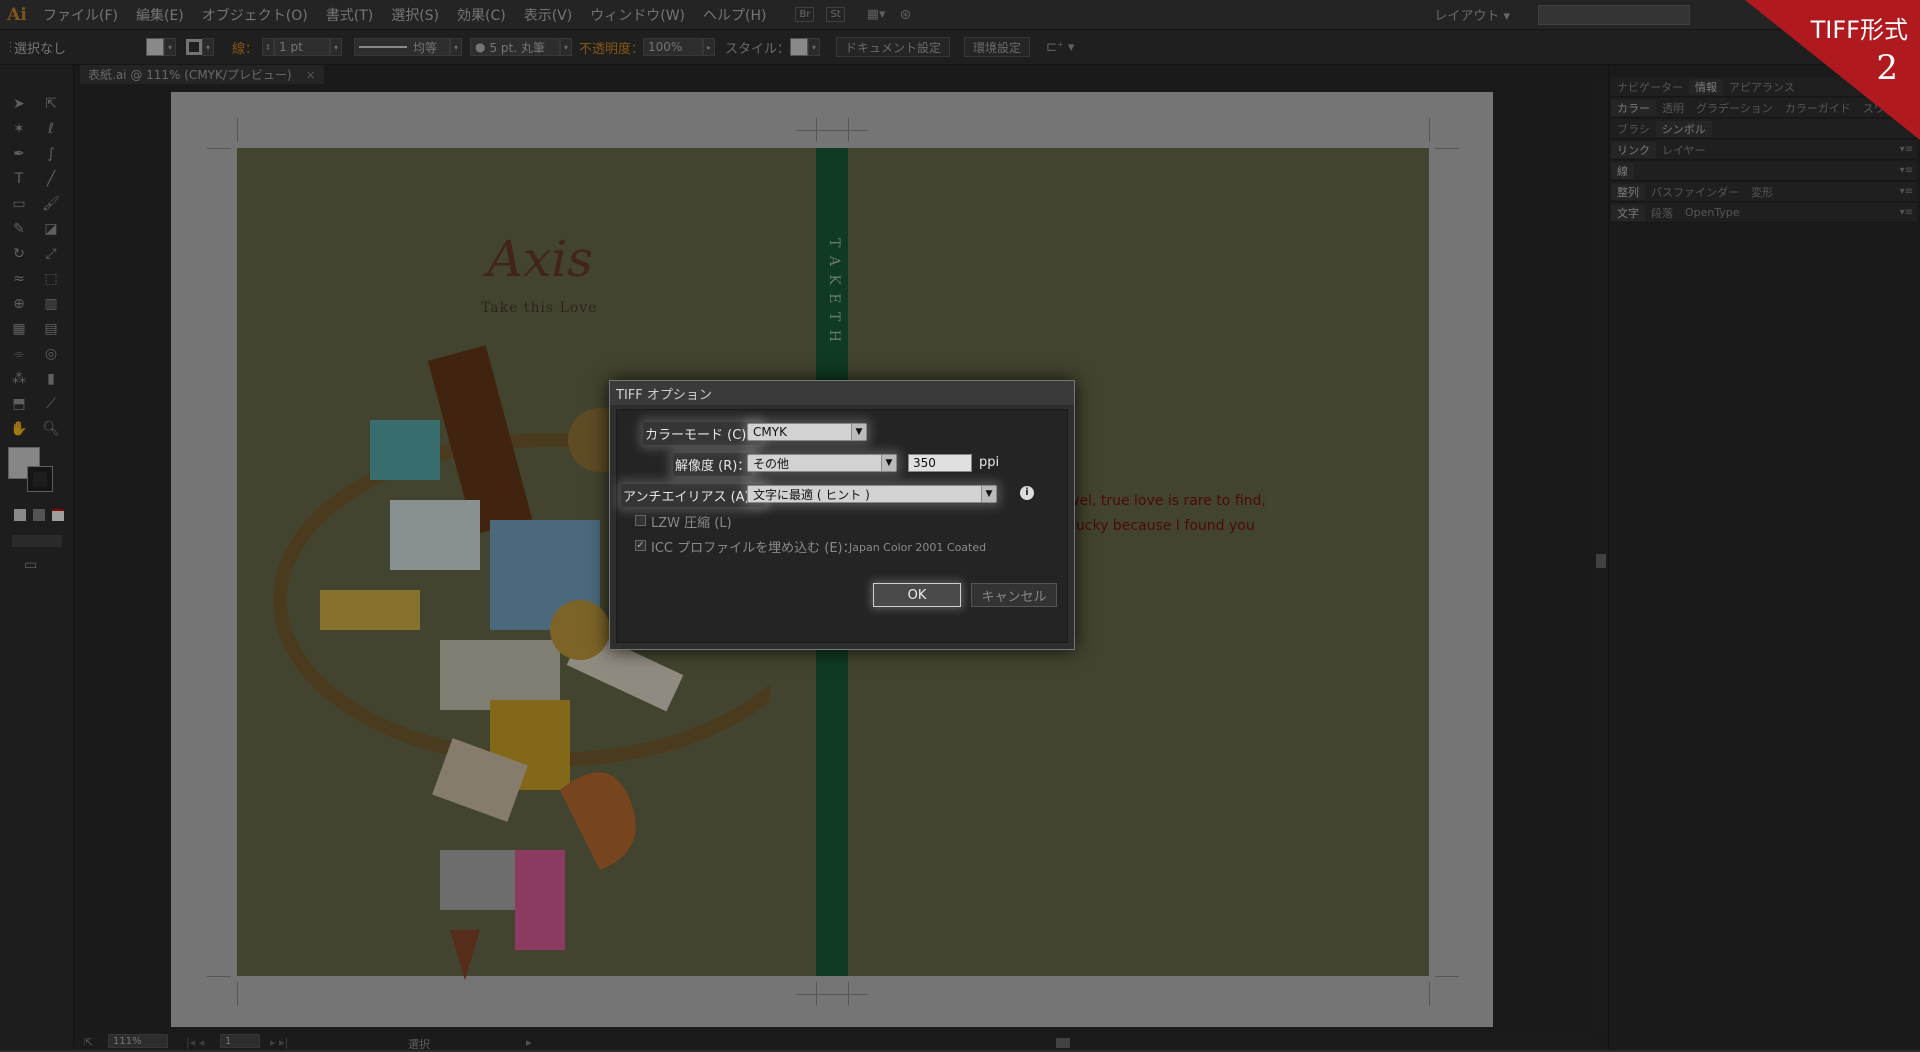 This screenshot has width=1920, height=1052. What do you see at coordinates (872, 494) in the screenshot?
I see `antialias-select: 文字に最適 ( ヒント ) ▼` at bounding box center [872, 494].